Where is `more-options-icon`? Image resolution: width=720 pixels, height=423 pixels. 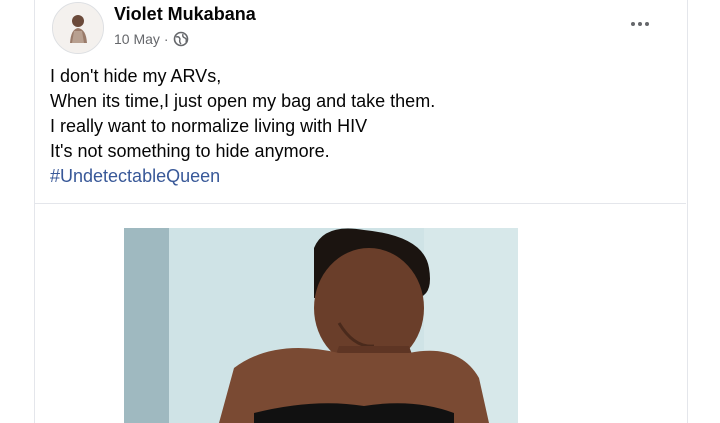
more-options-icon is located at coordinates (640, 24).